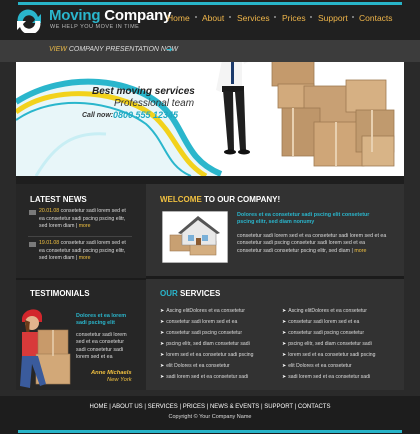 The height and width of the screenshot is (434, 420). What do you see at coordinates (294, 18) in the screenshot?
I see `nav-prices: Prices` at bounding box center [294, 18].